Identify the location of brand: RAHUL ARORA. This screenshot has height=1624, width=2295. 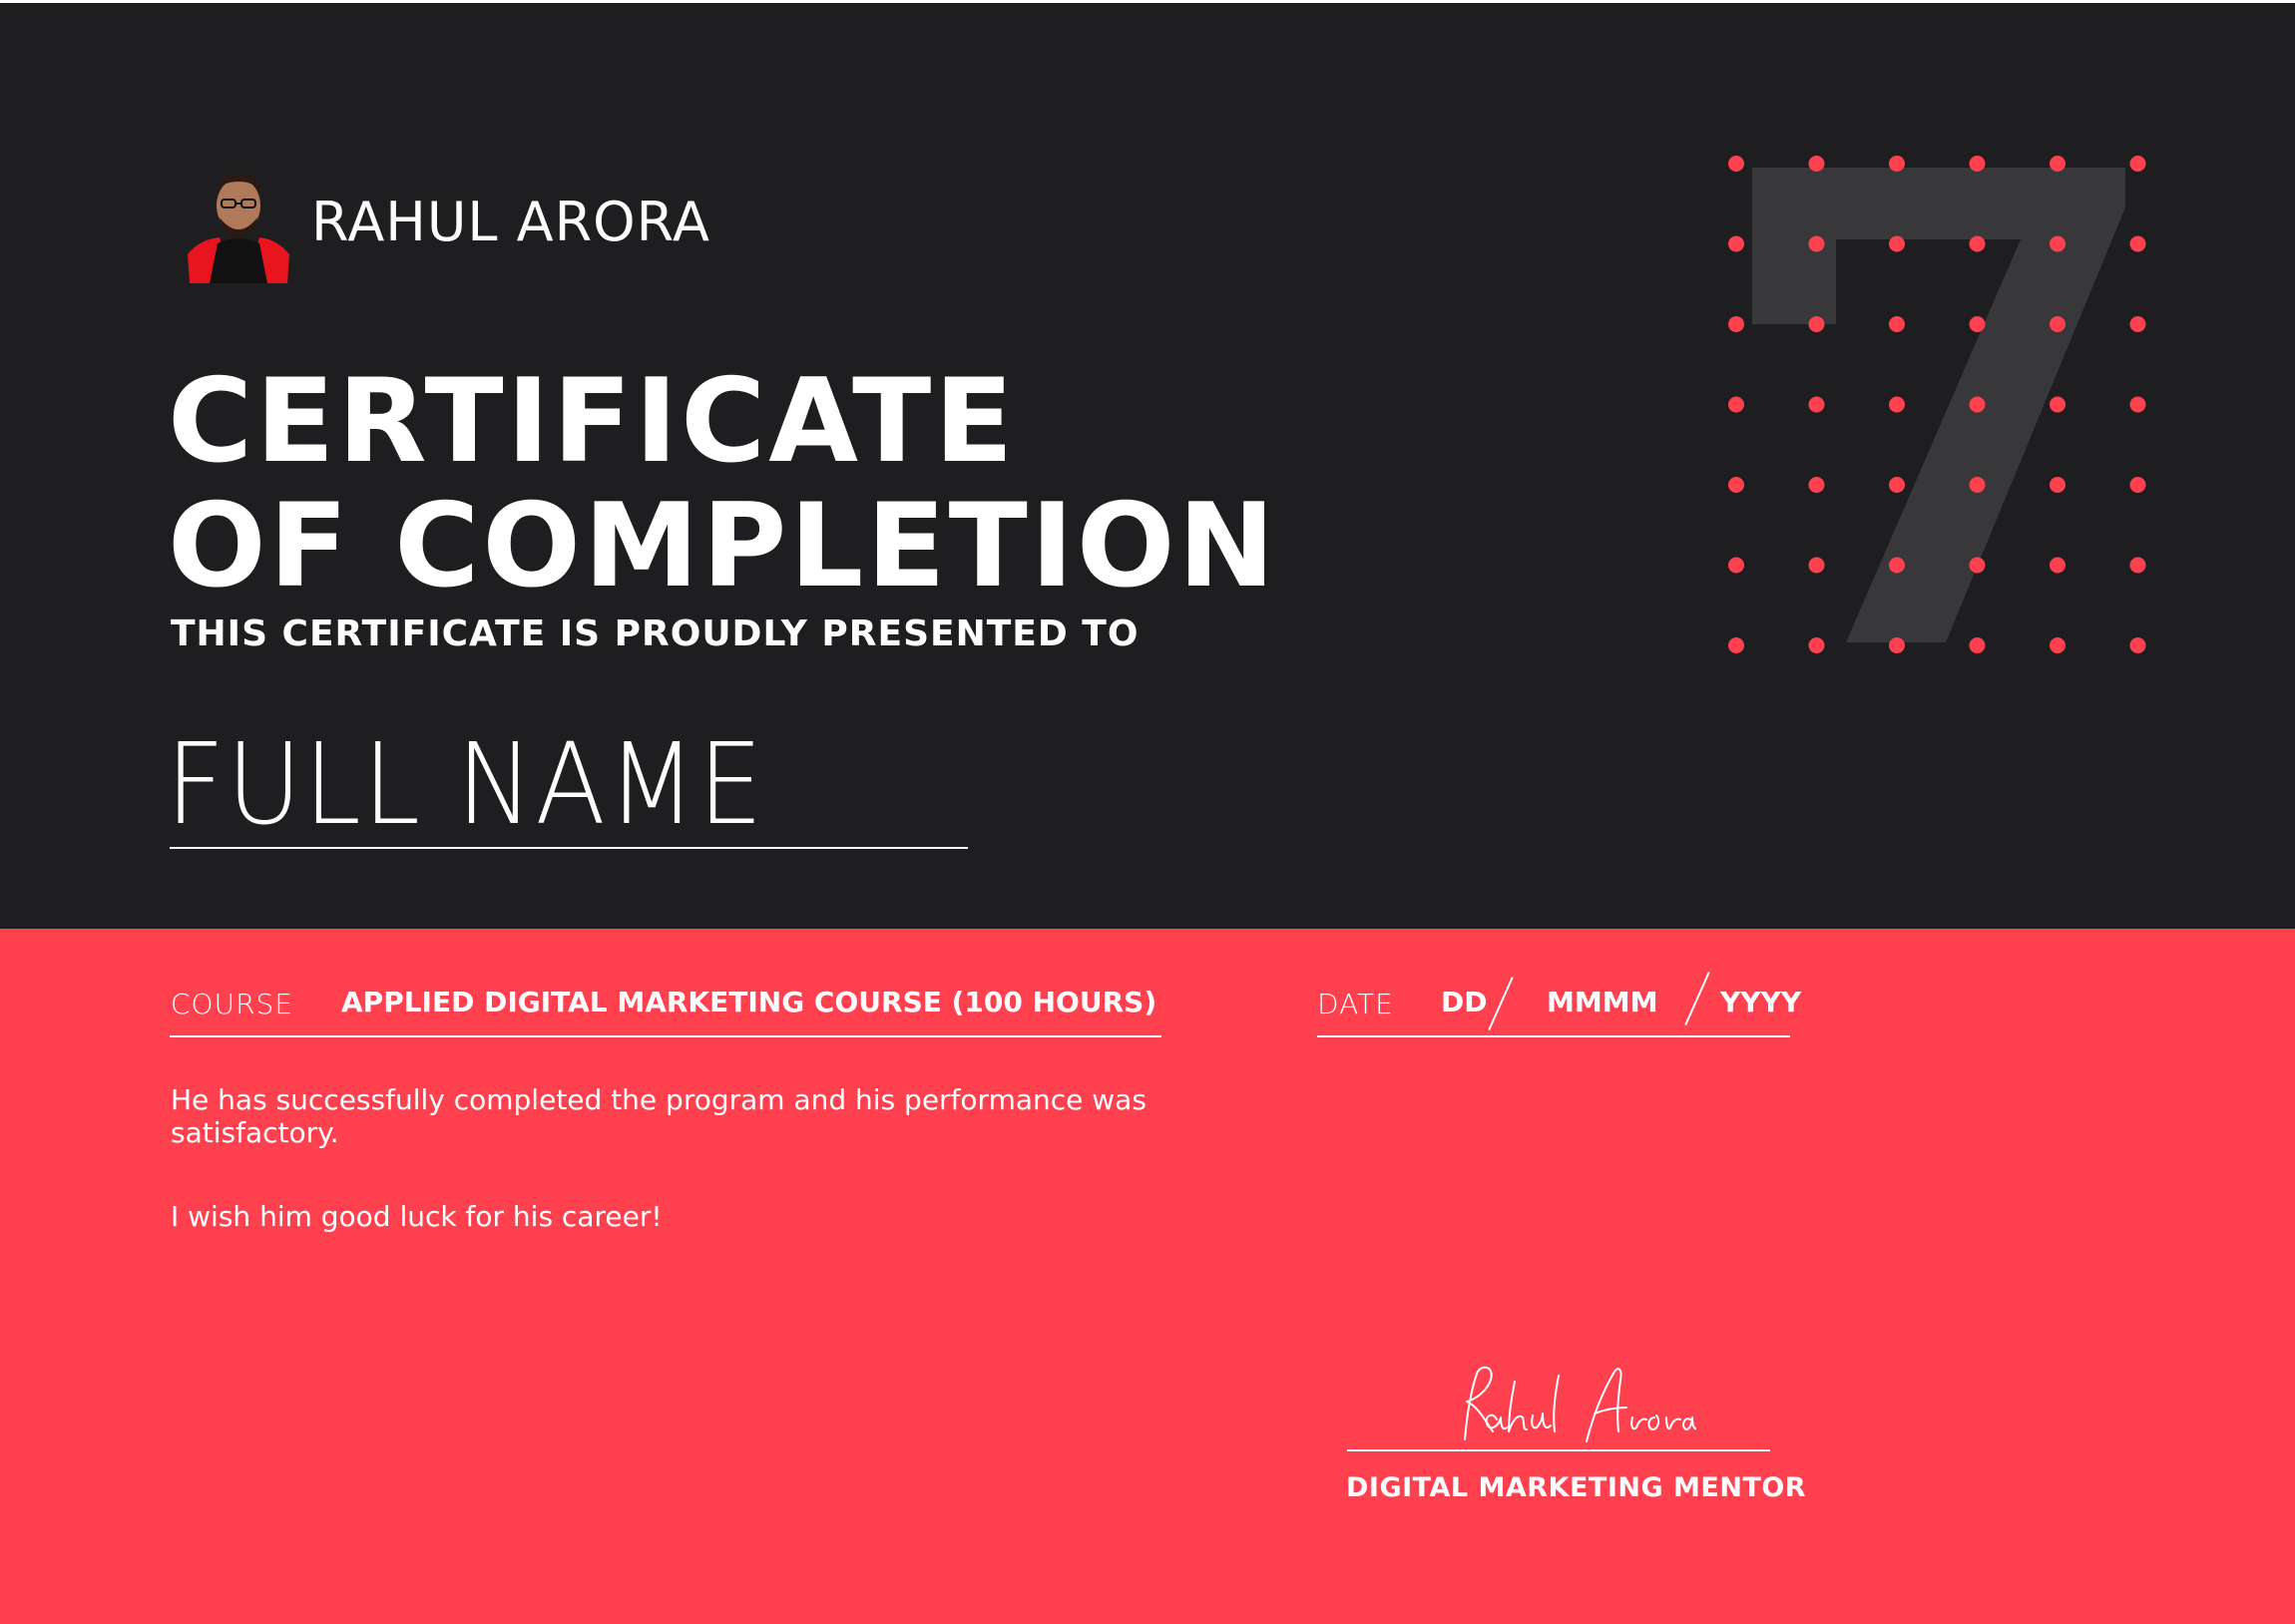
(445, 221).